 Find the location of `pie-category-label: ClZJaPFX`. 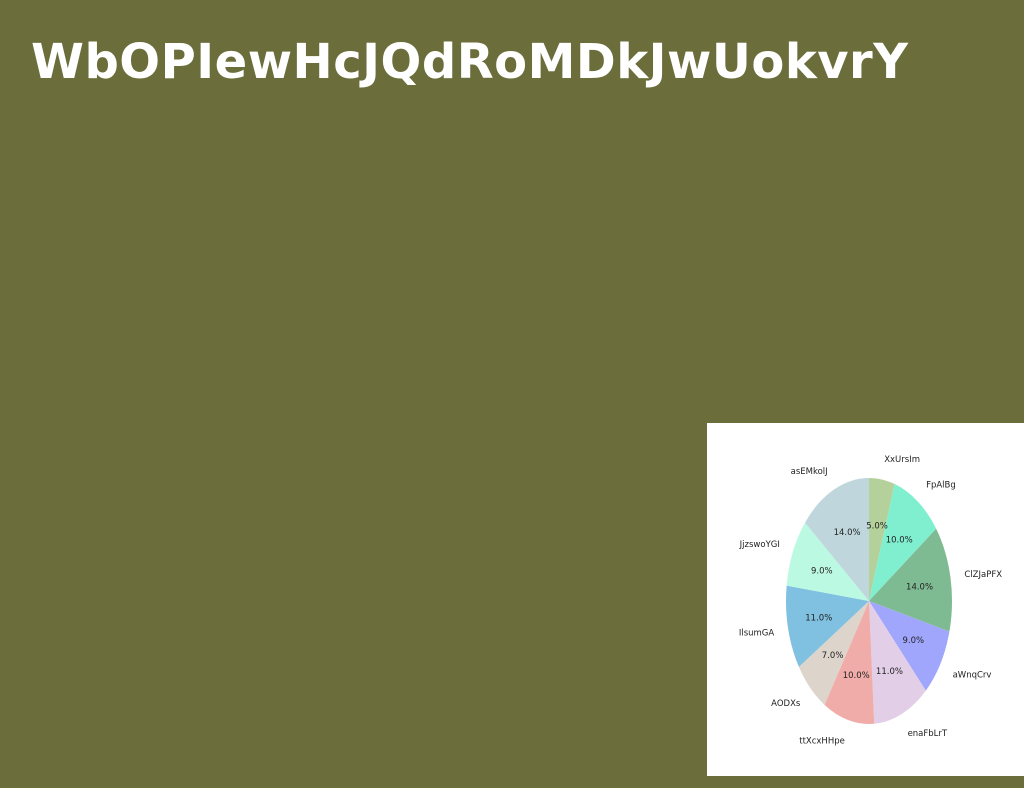

pie-category-label: ClZJaPFX is located at coordinates (983, 575).